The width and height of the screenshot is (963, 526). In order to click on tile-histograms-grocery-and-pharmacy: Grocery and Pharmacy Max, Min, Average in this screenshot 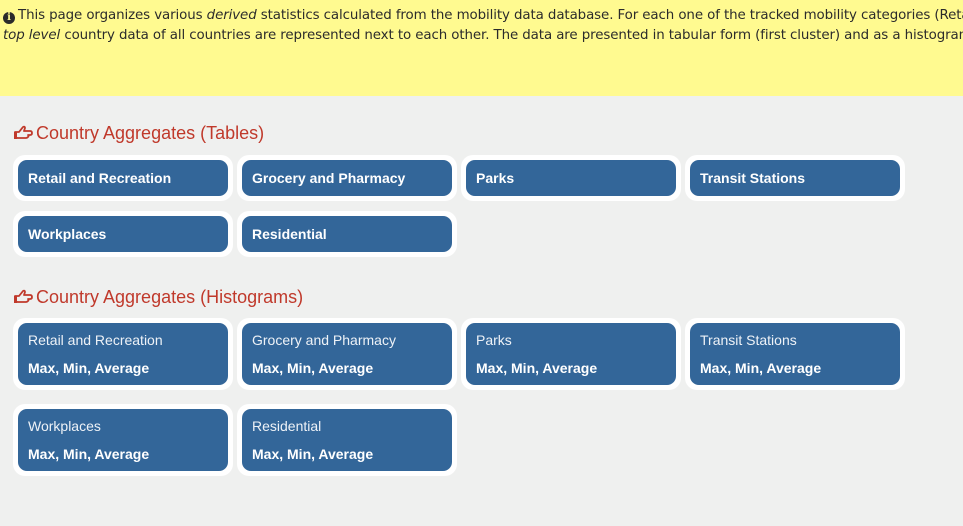, I will do `click(347, 354)`.